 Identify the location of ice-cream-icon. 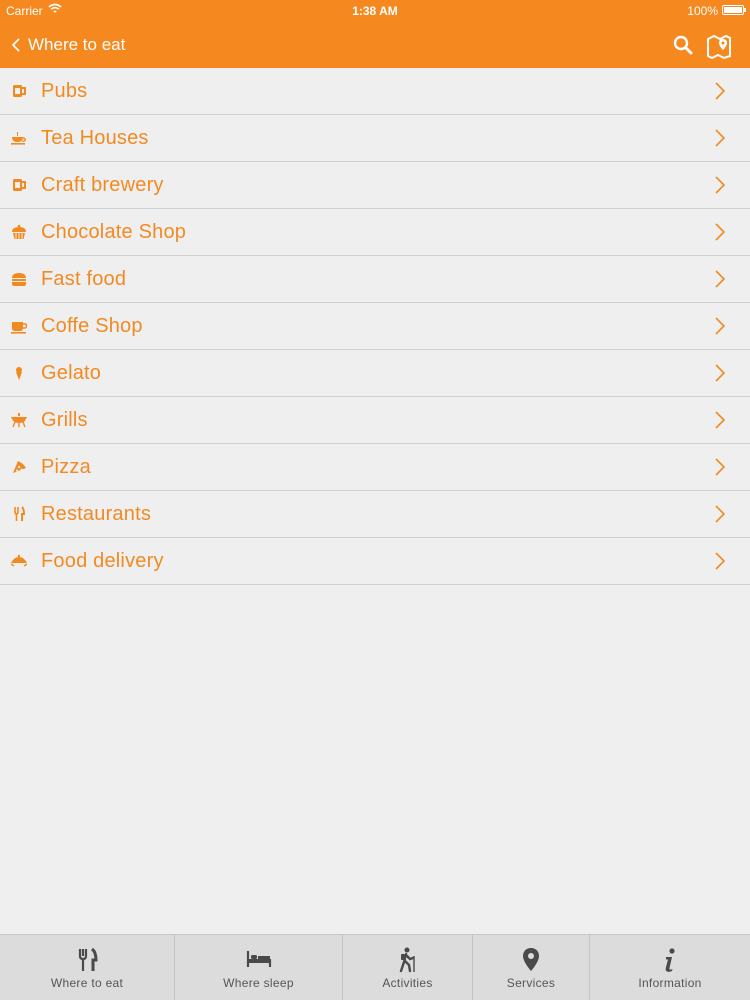
(19, 373).